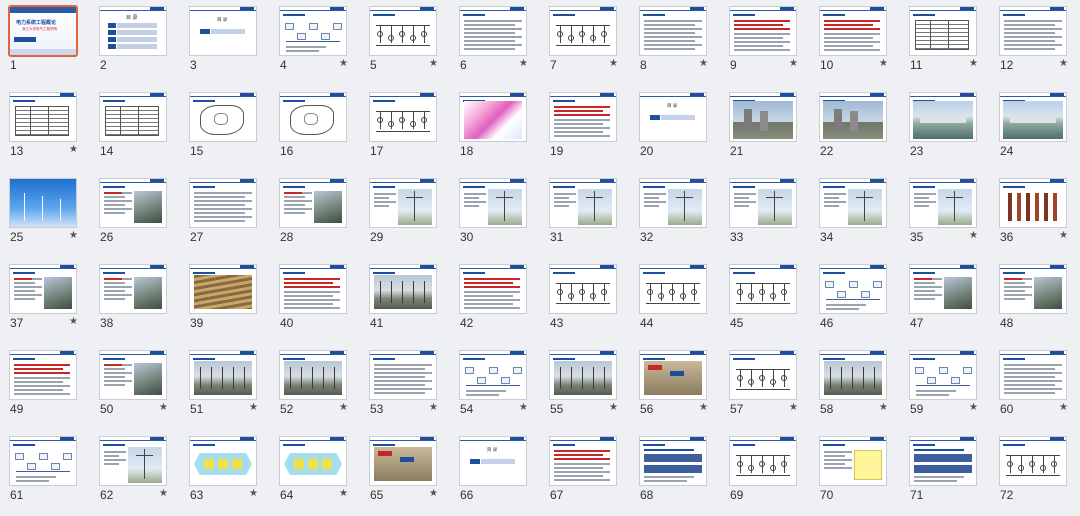  I want to click on slide-thumbnail: 16, so click(315, 129).